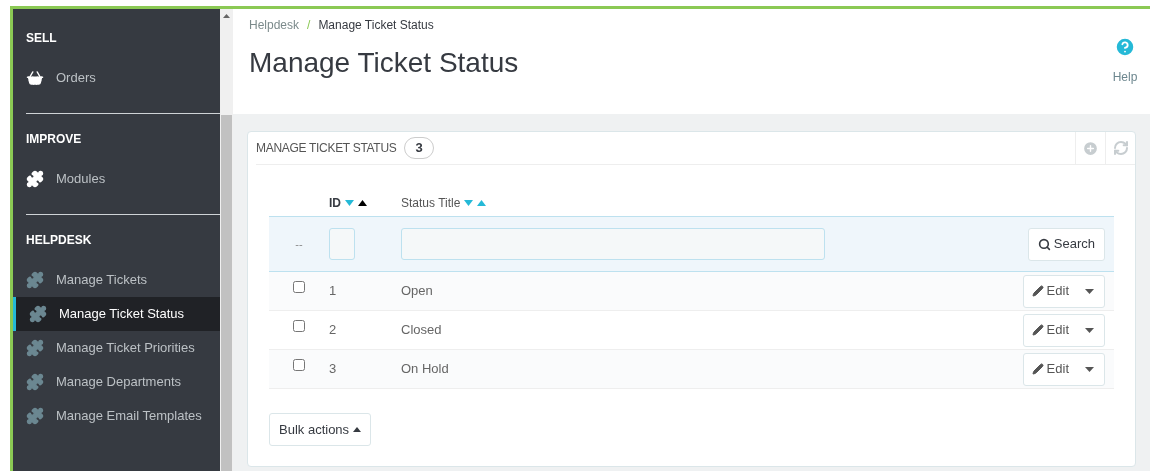 This screenshot has height=471, width=1150. I want to click on title-cell-text: Closed, so click(421, 330).